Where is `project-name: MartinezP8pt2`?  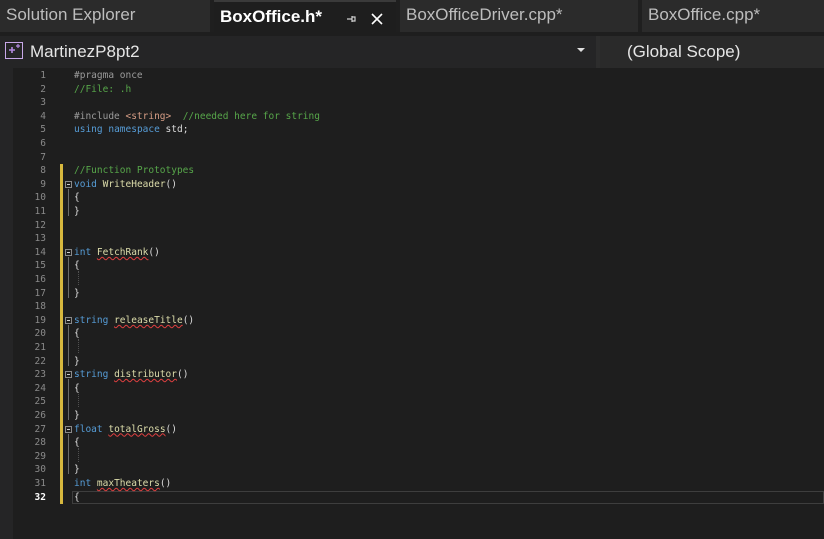
project-name: MartinezP8pt2 is located at coordinates (85, 51).